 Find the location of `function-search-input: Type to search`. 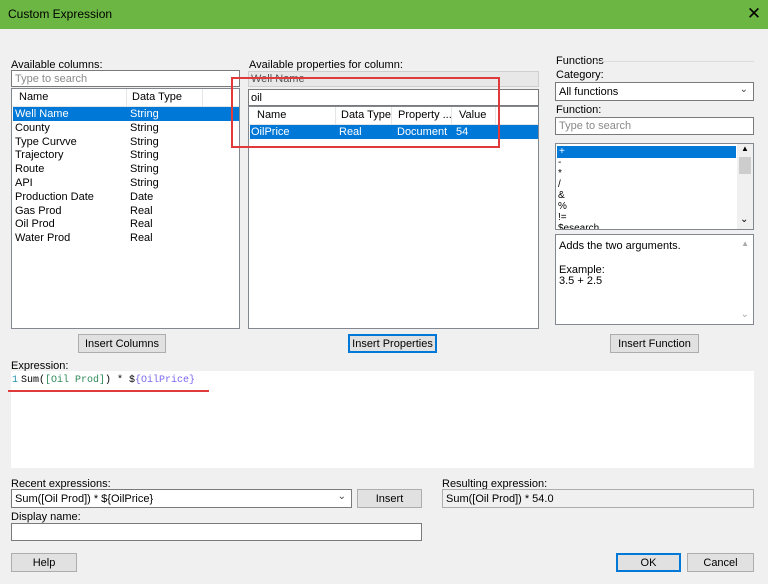

function-search-input: Type to search is located at coordinates (654, 126).